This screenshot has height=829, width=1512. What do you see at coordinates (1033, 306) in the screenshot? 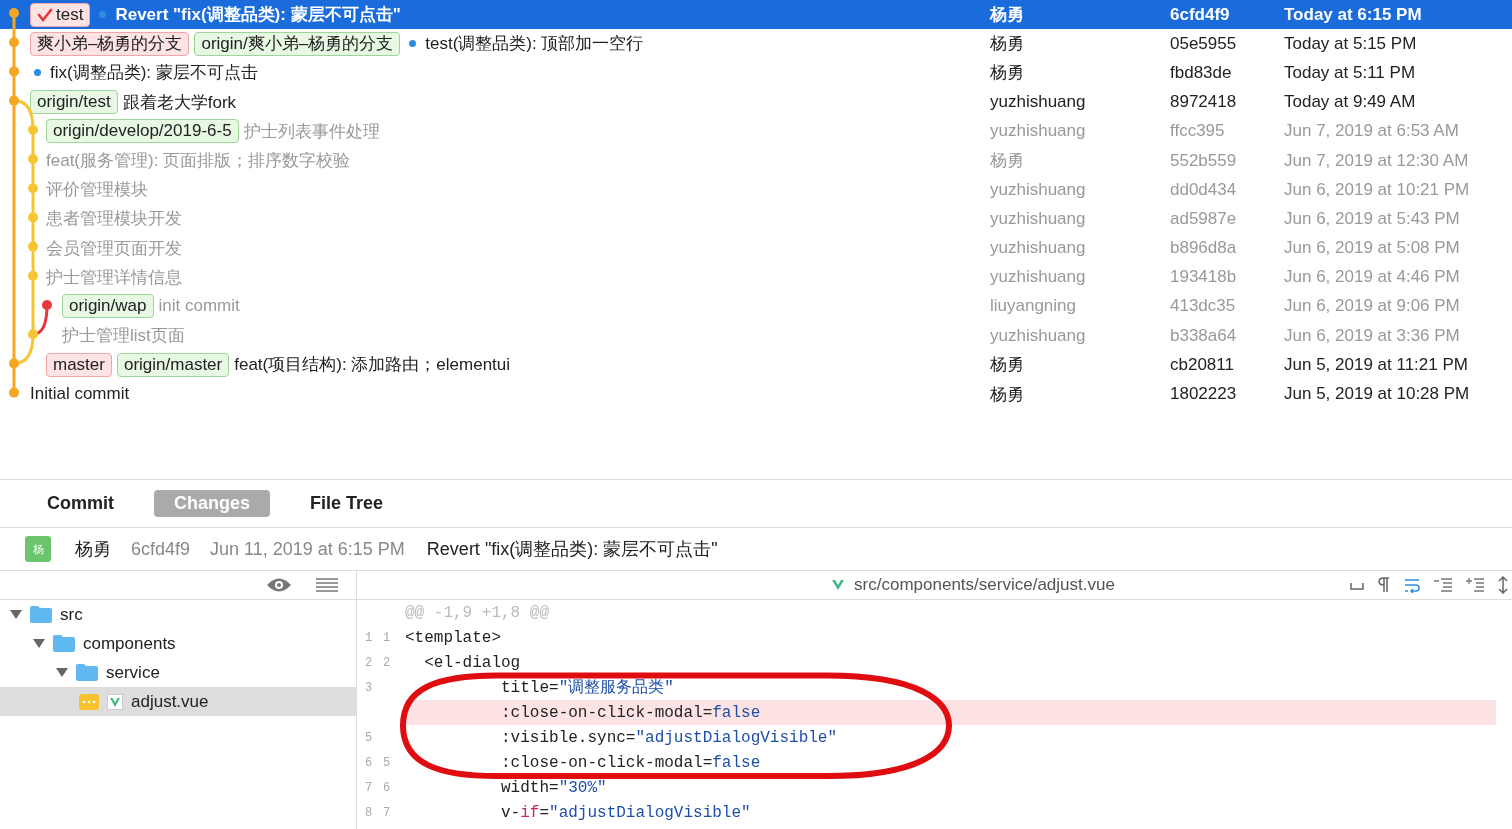
I see `commit-author: liuyangning` at bounding box center [1033, 306].